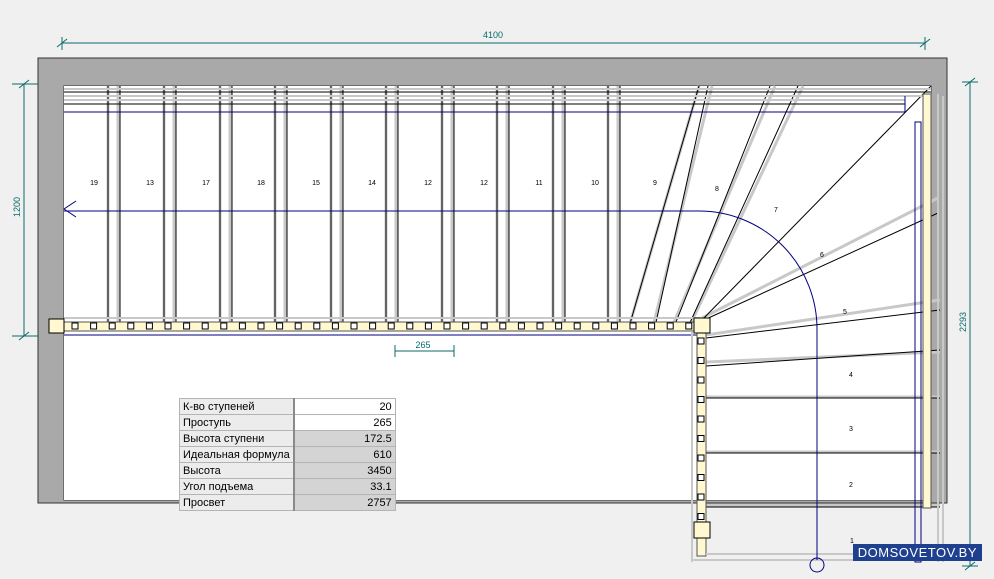 This screenshot has height=579, width=994. I want to click on param-value-height: 3450, so click(344, 470).